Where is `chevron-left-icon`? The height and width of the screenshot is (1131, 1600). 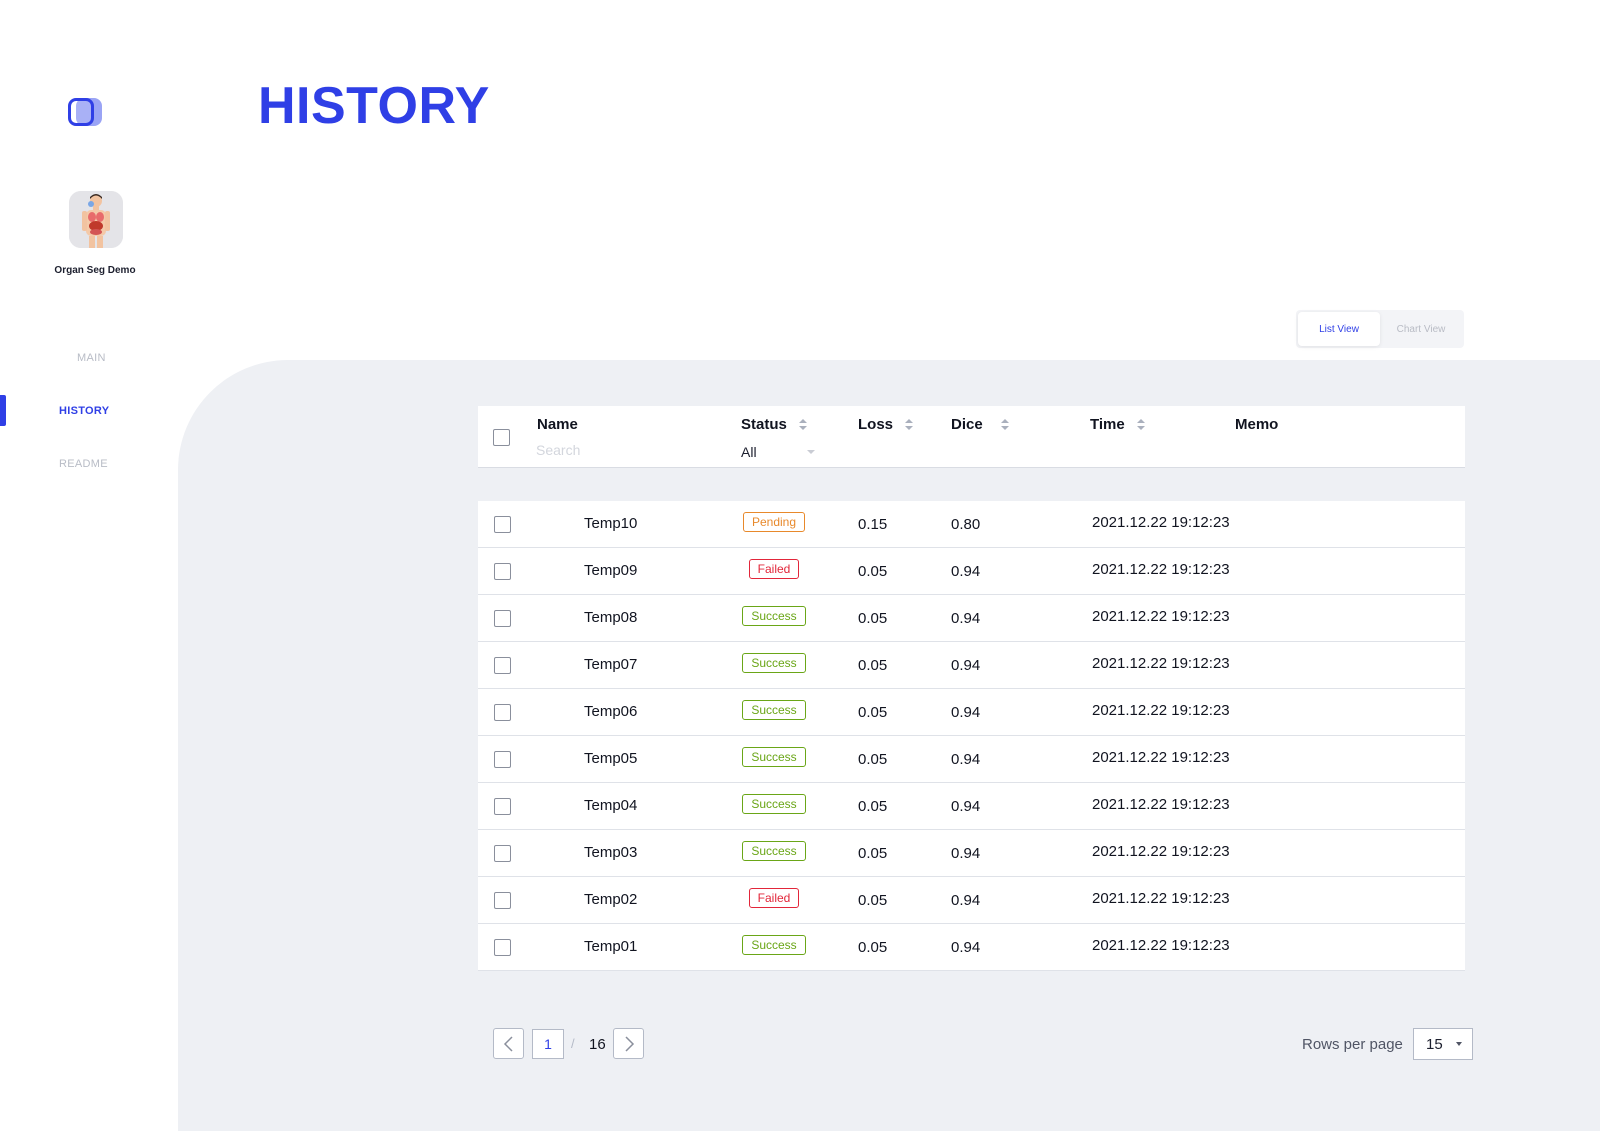 chevron-left-icon is located at coordinates (508, 1043).